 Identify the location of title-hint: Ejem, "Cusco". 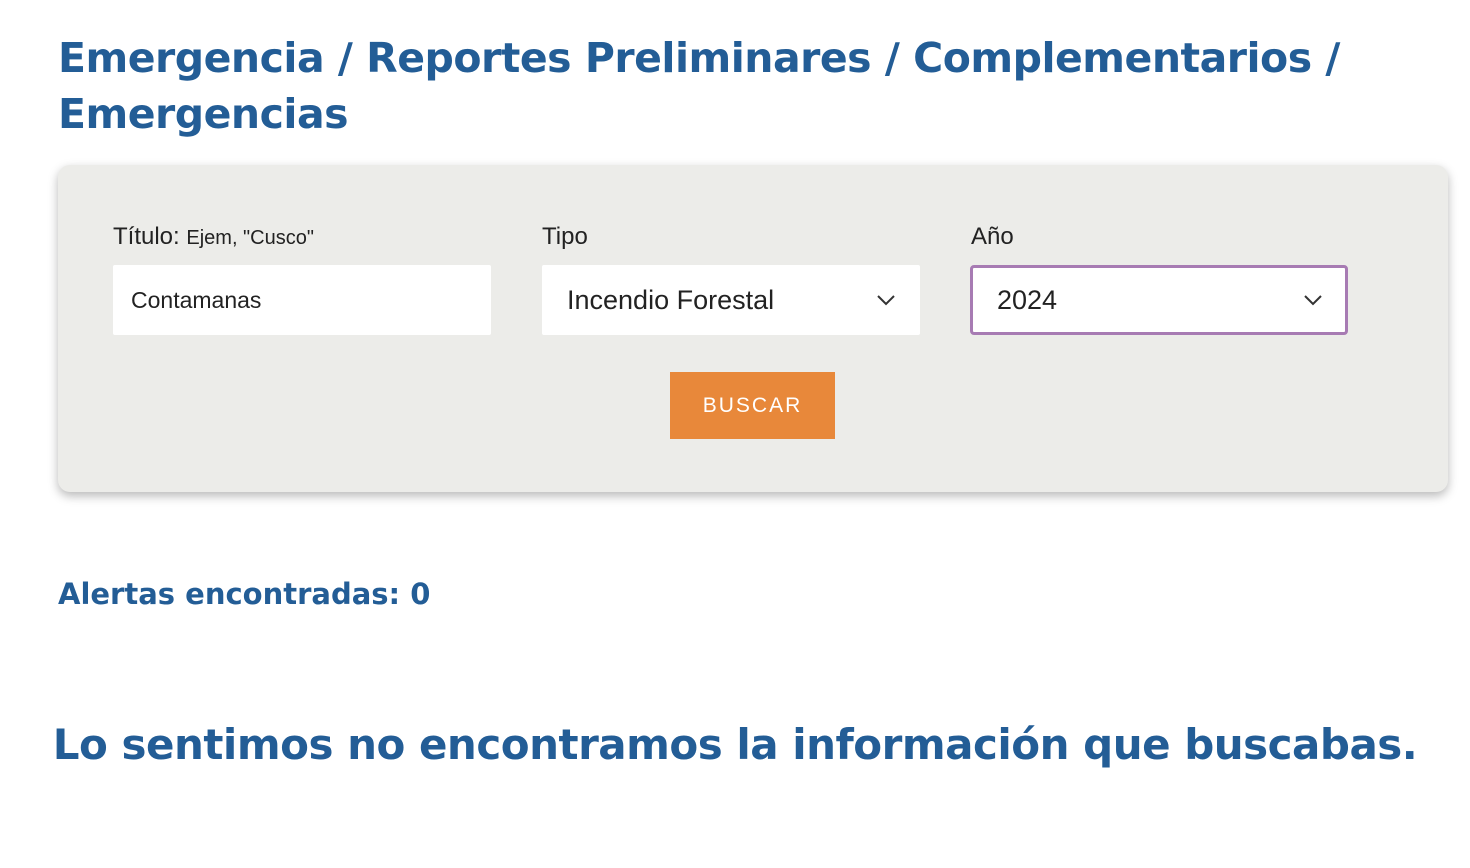
(250, 238).